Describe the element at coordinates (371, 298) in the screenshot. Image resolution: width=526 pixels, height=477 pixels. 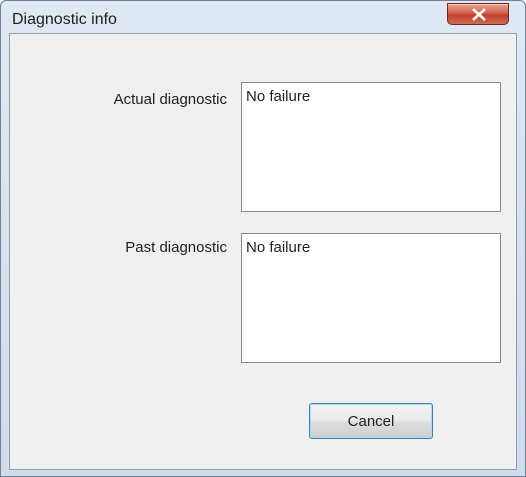
I see `past-diagnostic-field: No failure` at that location.